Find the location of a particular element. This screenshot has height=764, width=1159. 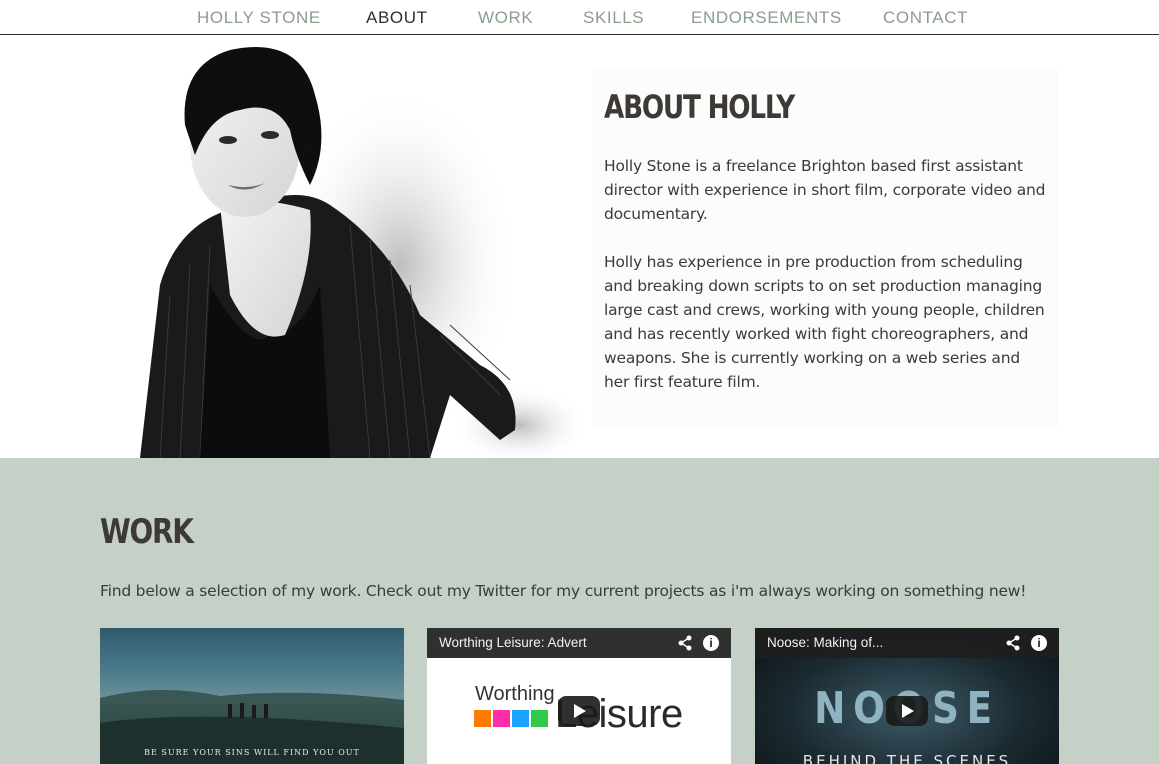

work-poster-card: BE SURE YOUR SINS WILL FIND YOU OUT is located at coordinates (252, 696).